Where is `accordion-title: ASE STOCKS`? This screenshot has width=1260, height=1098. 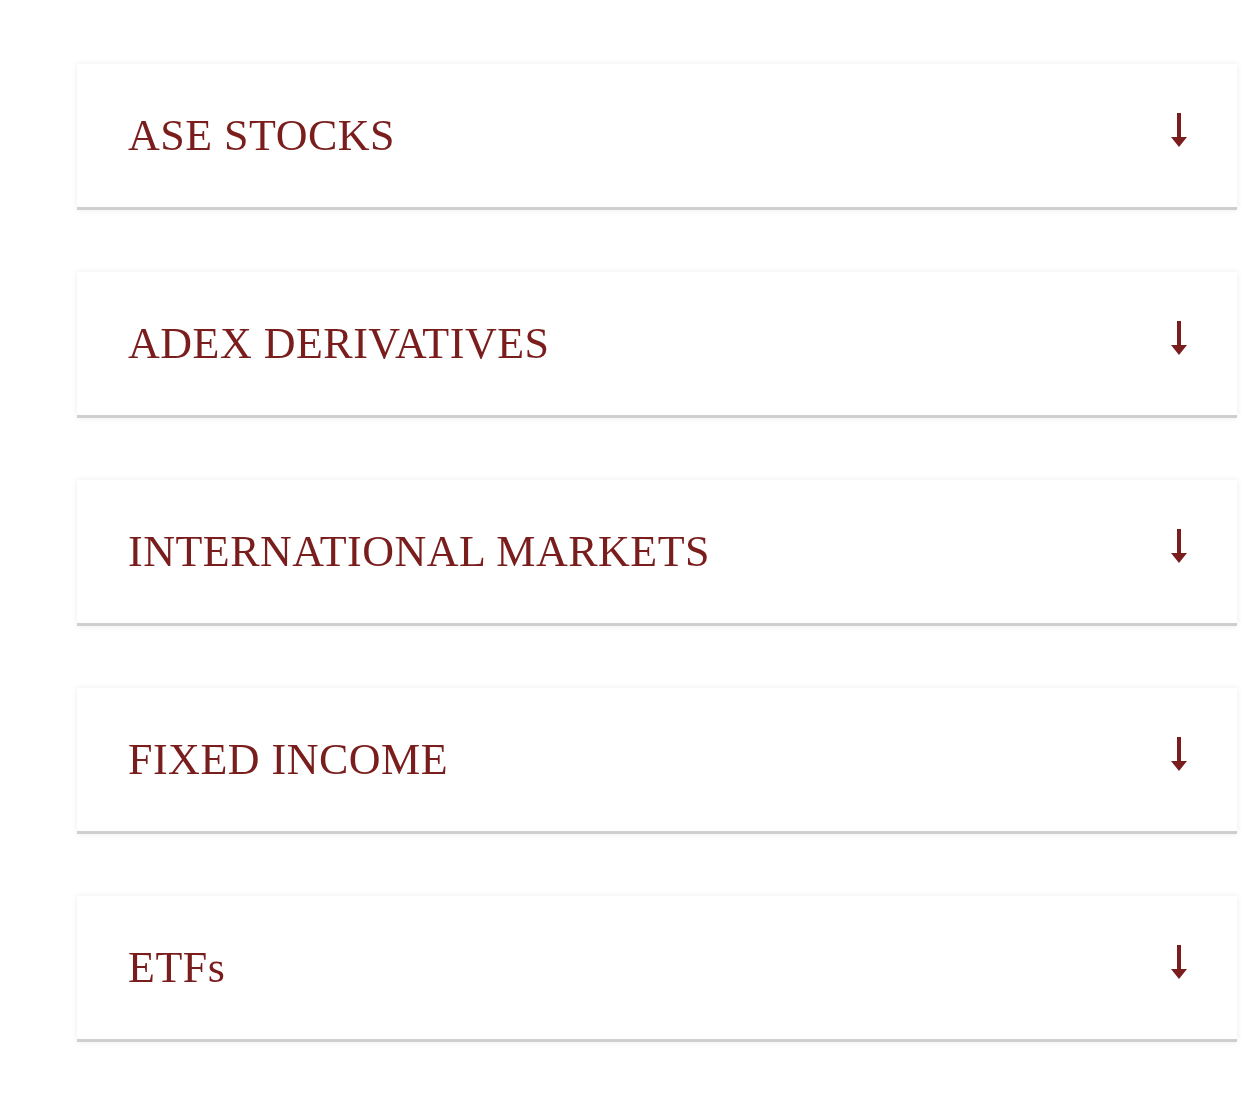
accordion-title: ASE STOCKS is located at coordinates (262, 135).